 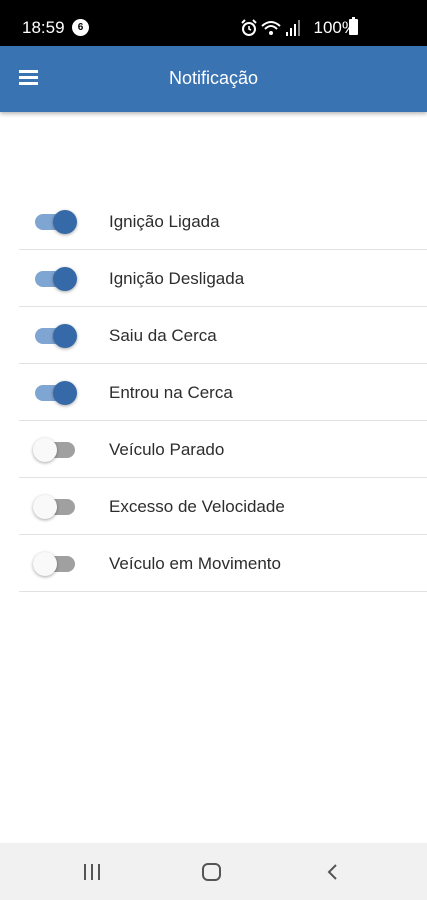 What do you see at coordinates (164, 221) in the screenshot?
I see `notification-label: Ignição Ligada` at bounding box center [164, 221].